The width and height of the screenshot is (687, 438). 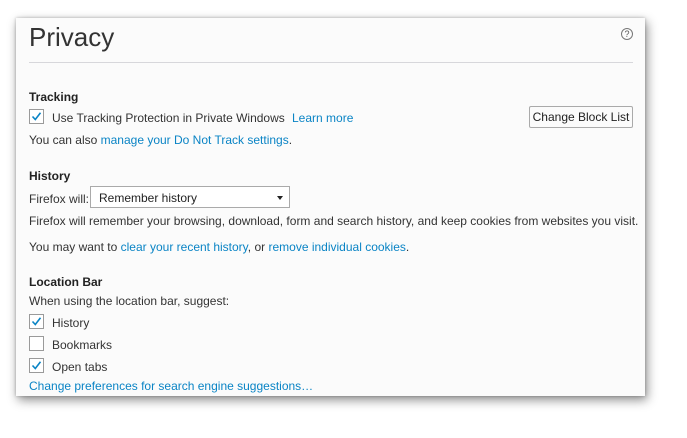 What do you see at coordinates (36, 343) in the screenshot?
I see `suggest-bookmarks-checkbox` at bounding box center [36, 343].